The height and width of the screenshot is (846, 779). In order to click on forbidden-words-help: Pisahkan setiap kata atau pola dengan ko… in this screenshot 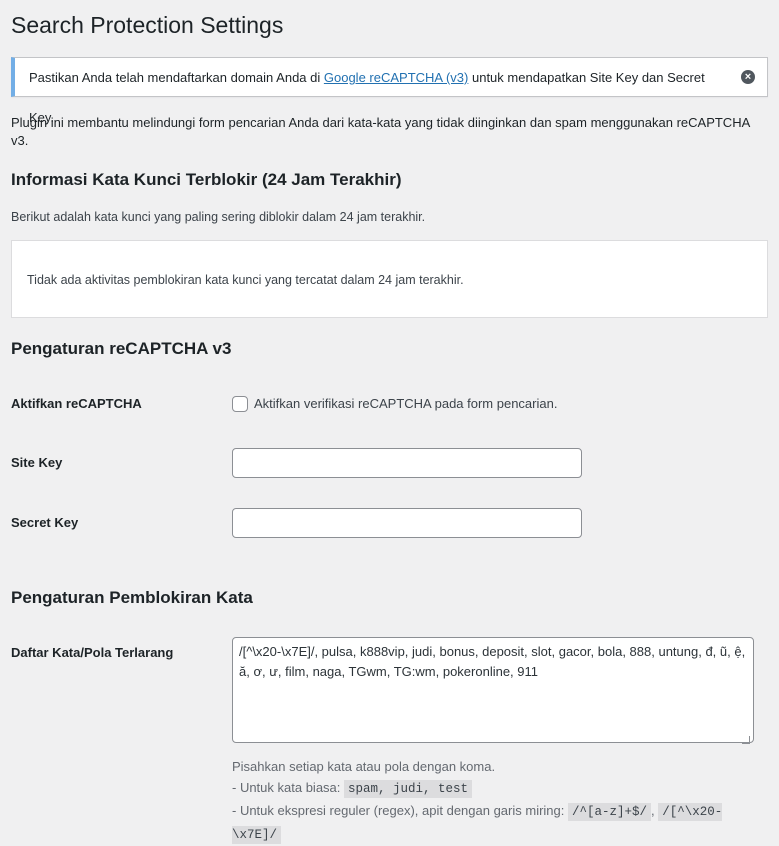, I will do `click(492, 801)`.